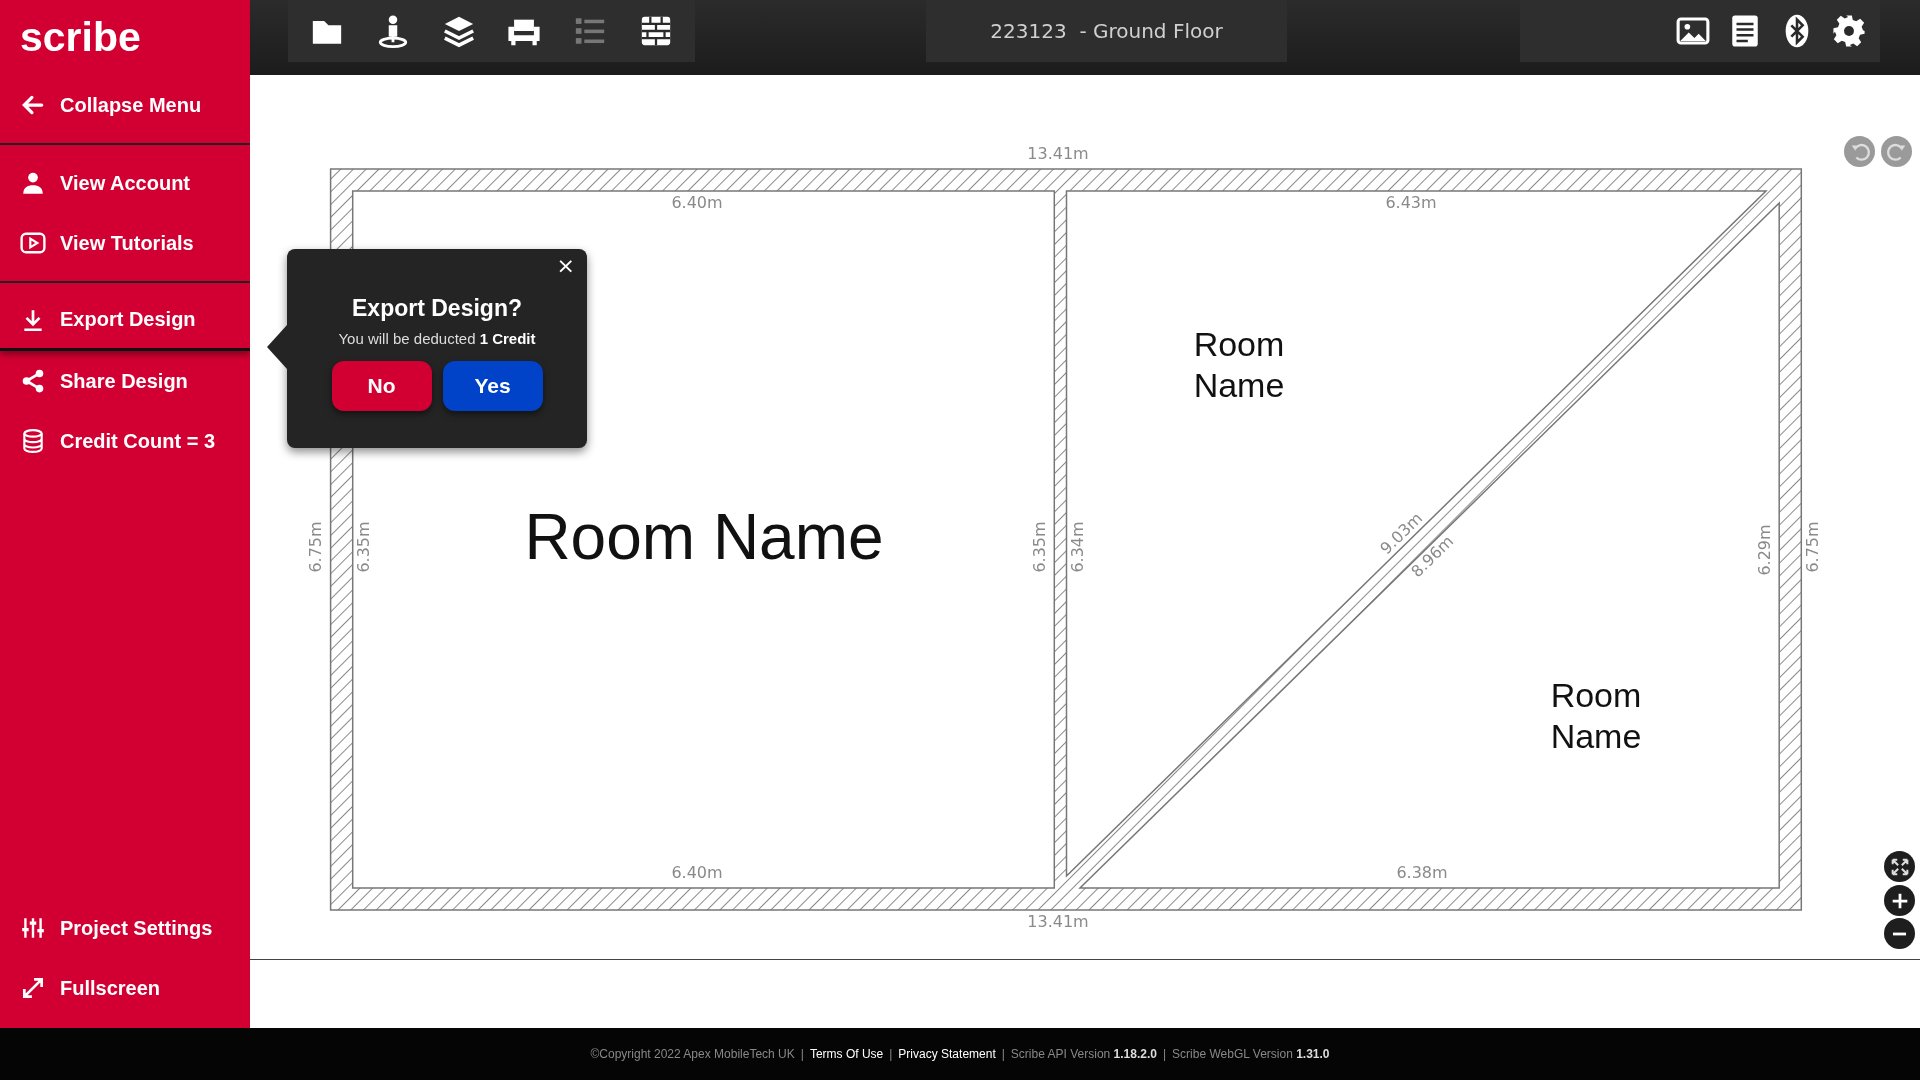 Image resolution: width=1920 pixels, height=1080 pixels. What do you see at coordinates (1251, 1054) in the screenshot?
I see `footer-text: Scribe WebGL Version 1.31.0` at bounding box center [1251, 1054].